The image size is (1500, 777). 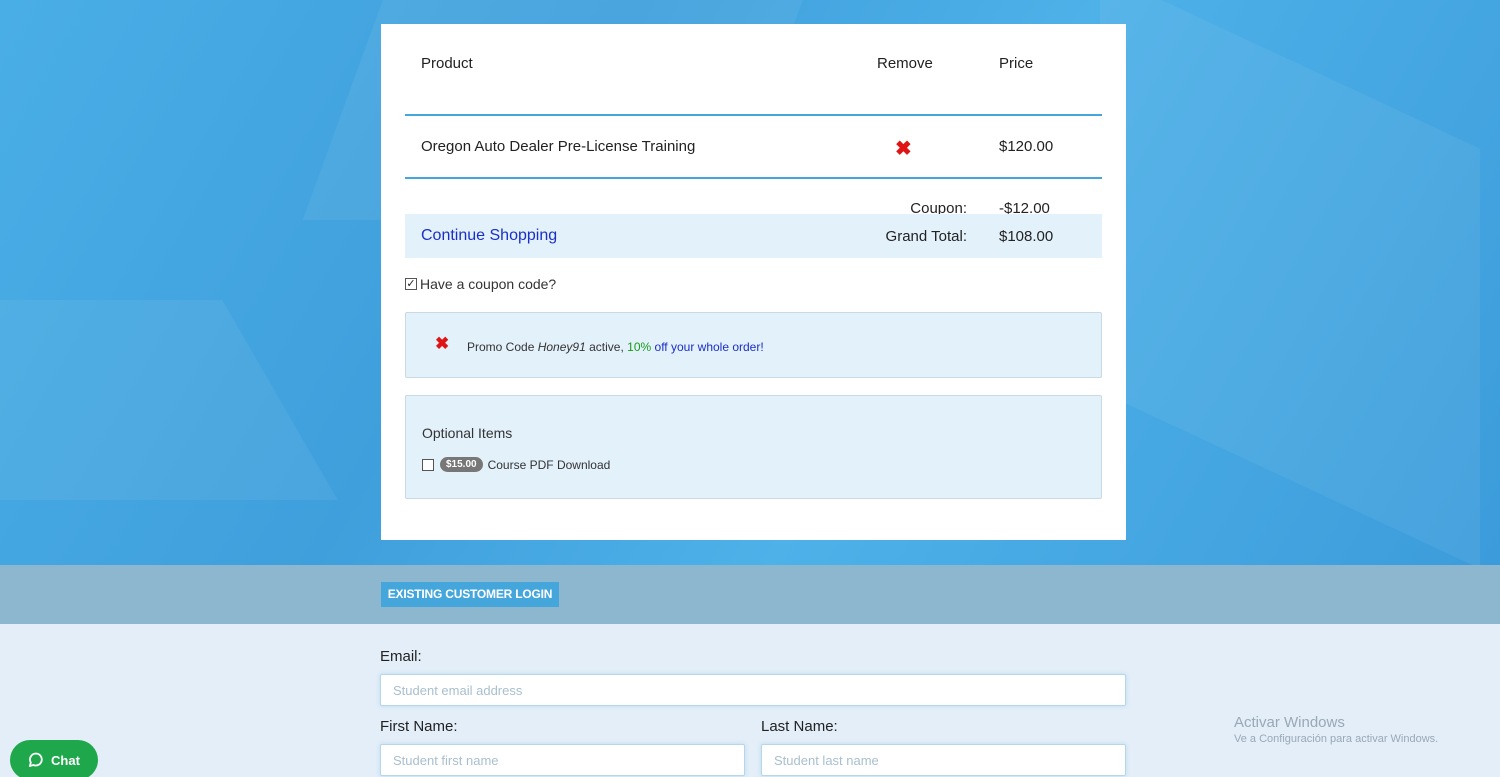 What do you see at coordinates (753, 70) in the screenshot?
I see `cart-header-row: Product Remove Price` at bounding box center [753, 70].